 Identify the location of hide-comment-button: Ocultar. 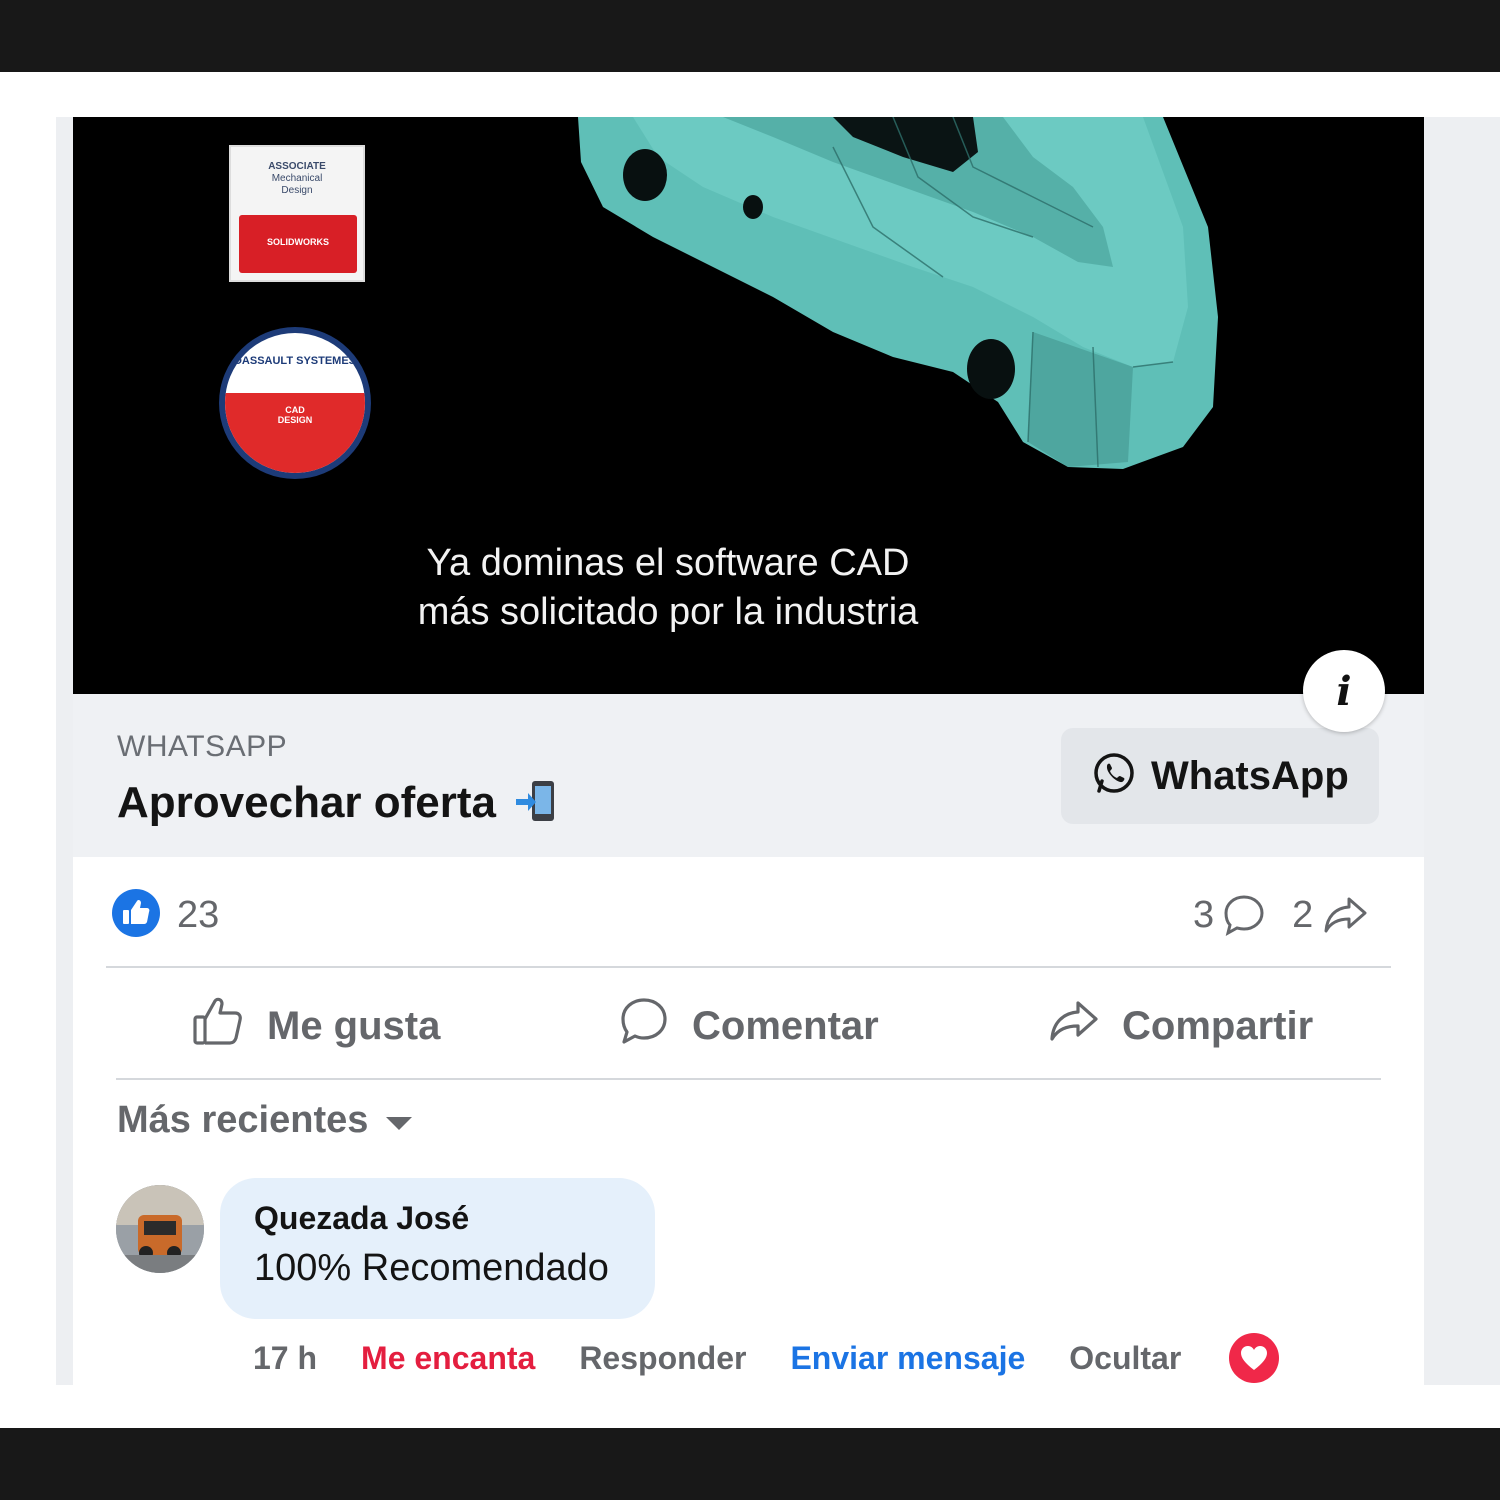
(1125, 1358).